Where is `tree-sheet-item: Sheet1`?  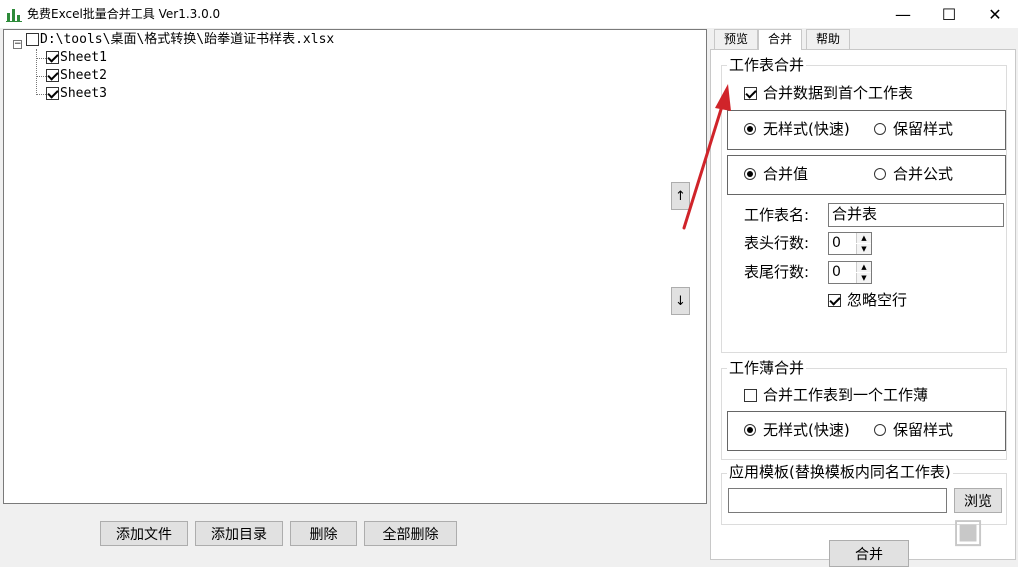
tree-sheet-item: Sheet1 is located at coordinates (83, 58).